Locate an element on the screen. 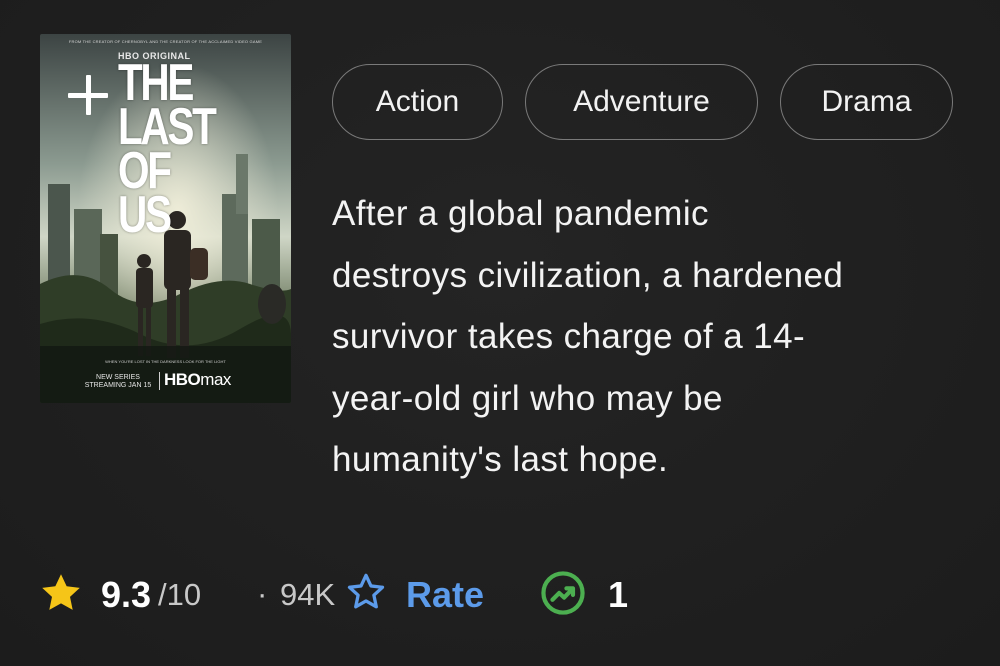  poster-release-info: NEW SERIES STREAMING JAN 15 is located at coordinates (118, 382).